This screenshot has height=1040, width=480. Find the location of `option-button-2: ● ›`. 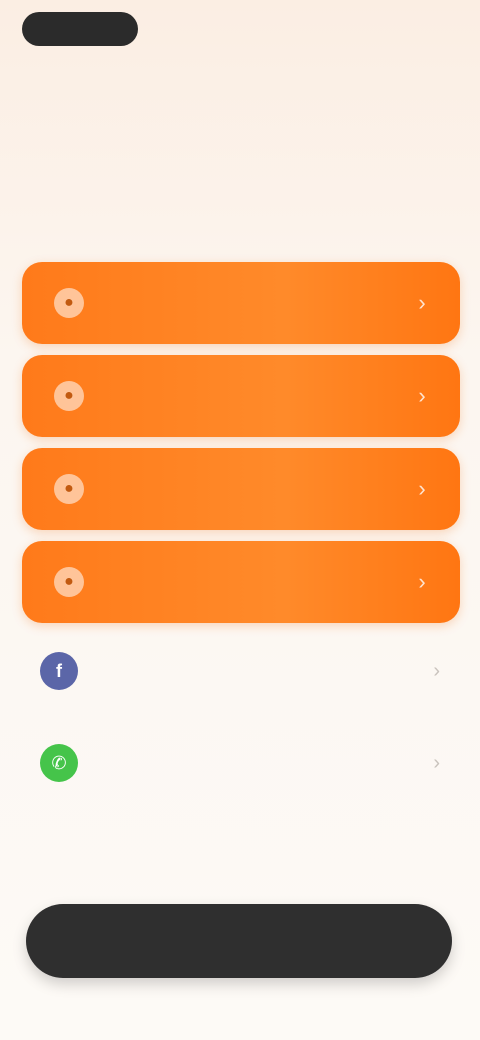

option-button-2: ● › is located at coordinates (241, 396).